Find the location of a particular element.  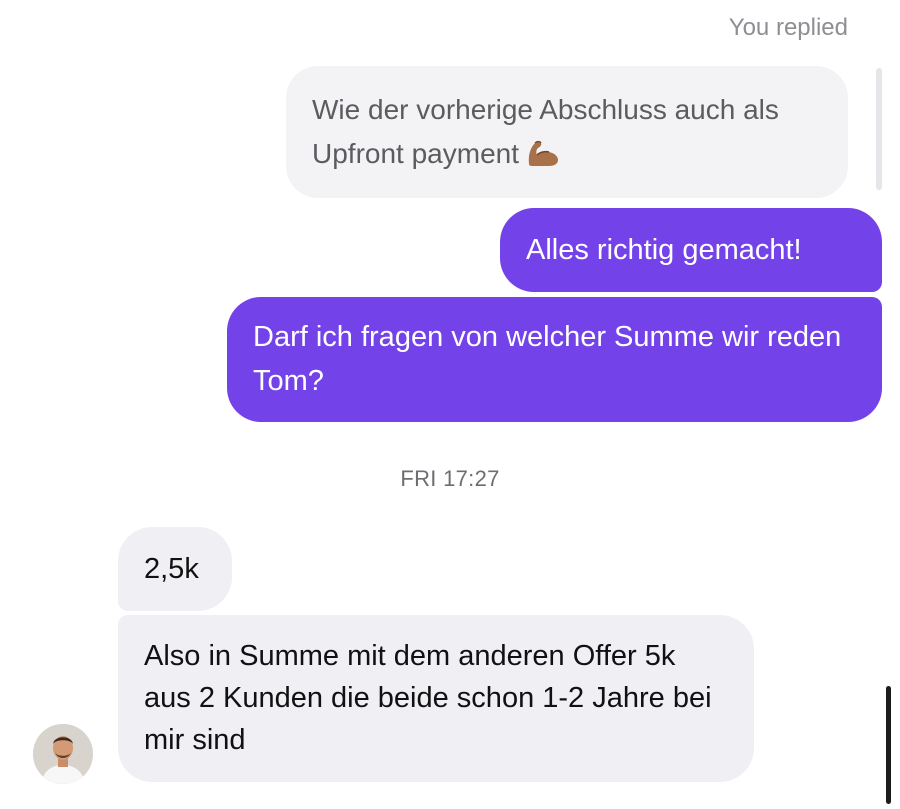

scrollbar-thumb is located at coordinates (888, 745).